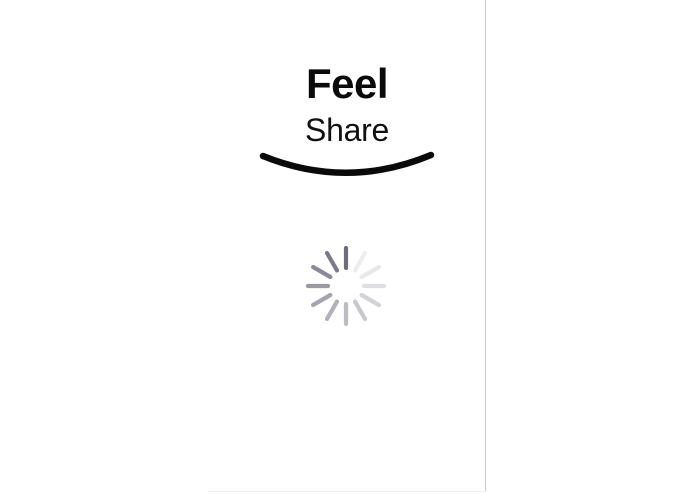 The width and height of the screenshot is (695, 494). I want to click on app-logo: Feel Share, so click(347, 122).